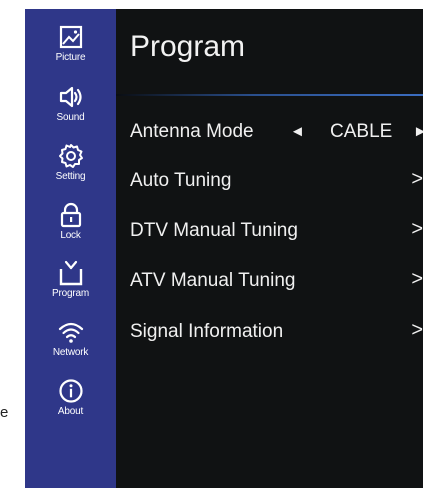  I want to click on menu-item-label: Antenna Mode, so click(192, 131).